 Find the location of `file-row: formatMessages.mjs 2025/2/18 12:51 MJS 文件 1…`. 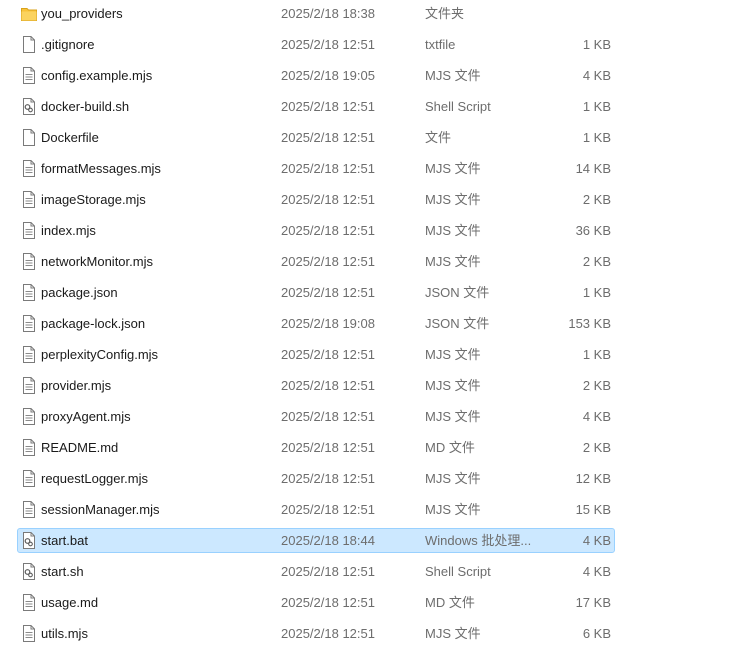

file-row: formatMessages.mjs 2025/2/18 12:51 MJS 文件 1… is located at coordinates (316, 168).